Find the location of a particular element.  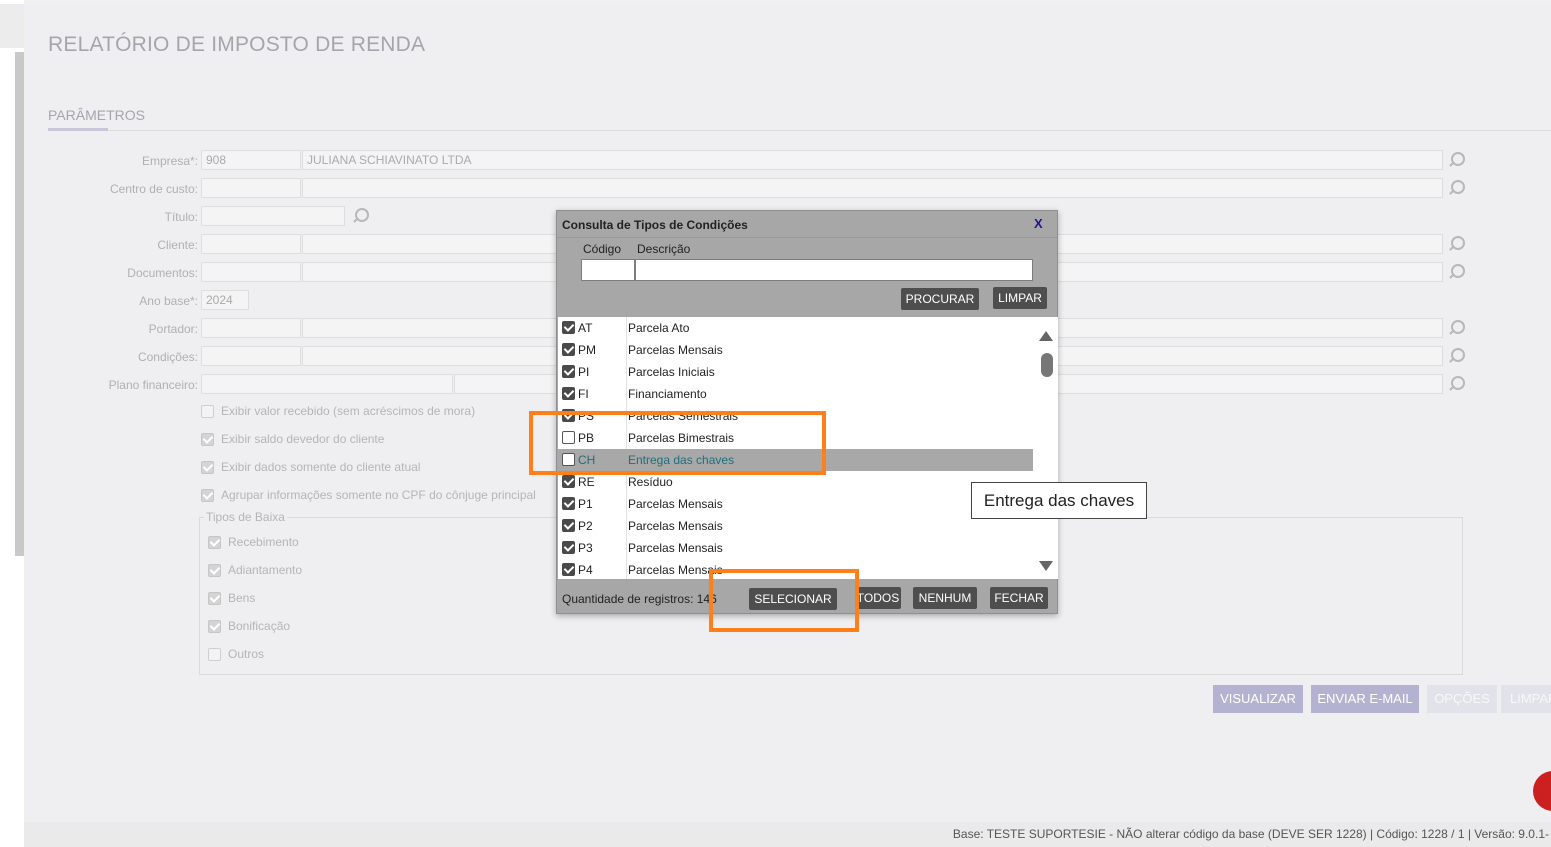

plano-financeiro-search-icon is located at coordinates (1456, 384).